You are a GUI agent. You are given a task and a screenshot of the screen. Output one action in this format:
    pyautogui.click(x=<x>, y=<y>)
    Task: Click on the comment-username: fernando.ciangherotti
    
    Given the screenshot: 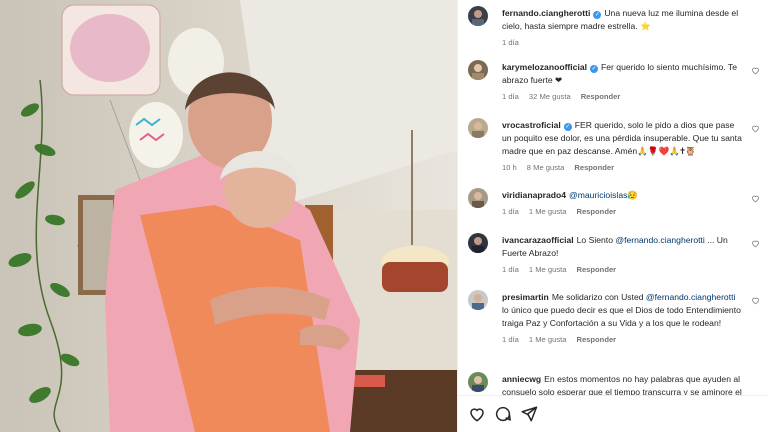 What is the action you would take?
    pyautogui.click(x=546, y=13)
    